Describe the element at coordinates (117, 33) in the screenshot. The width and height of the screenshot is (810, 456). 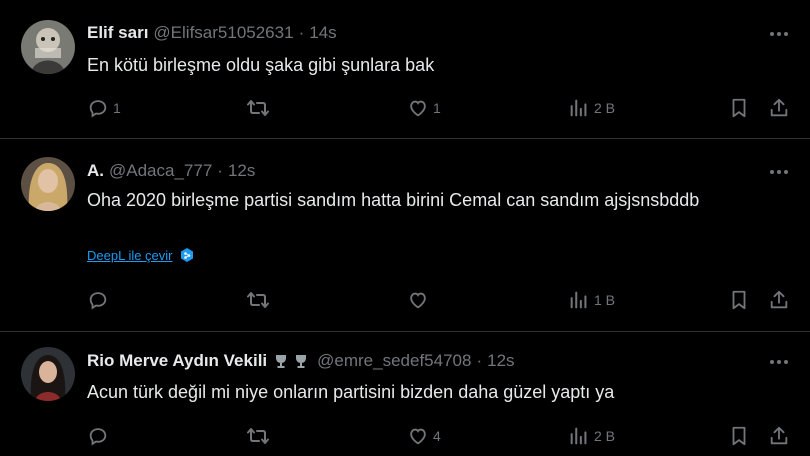
I see `display-name: Elif sarı` at that location.